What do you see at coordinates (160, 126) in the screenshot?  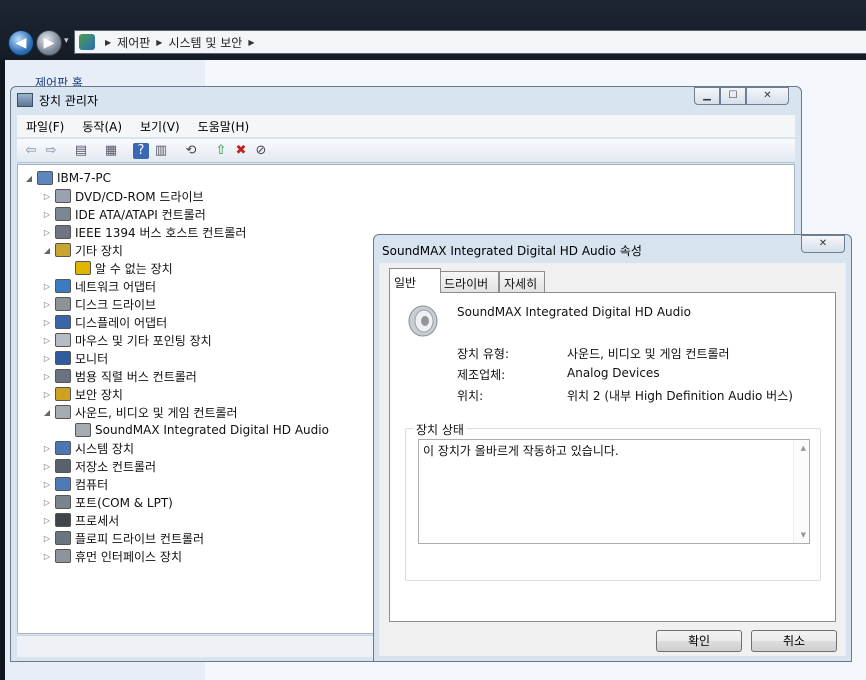 I see `menu-view: 보기(V)` at bounding box center [160, 126].